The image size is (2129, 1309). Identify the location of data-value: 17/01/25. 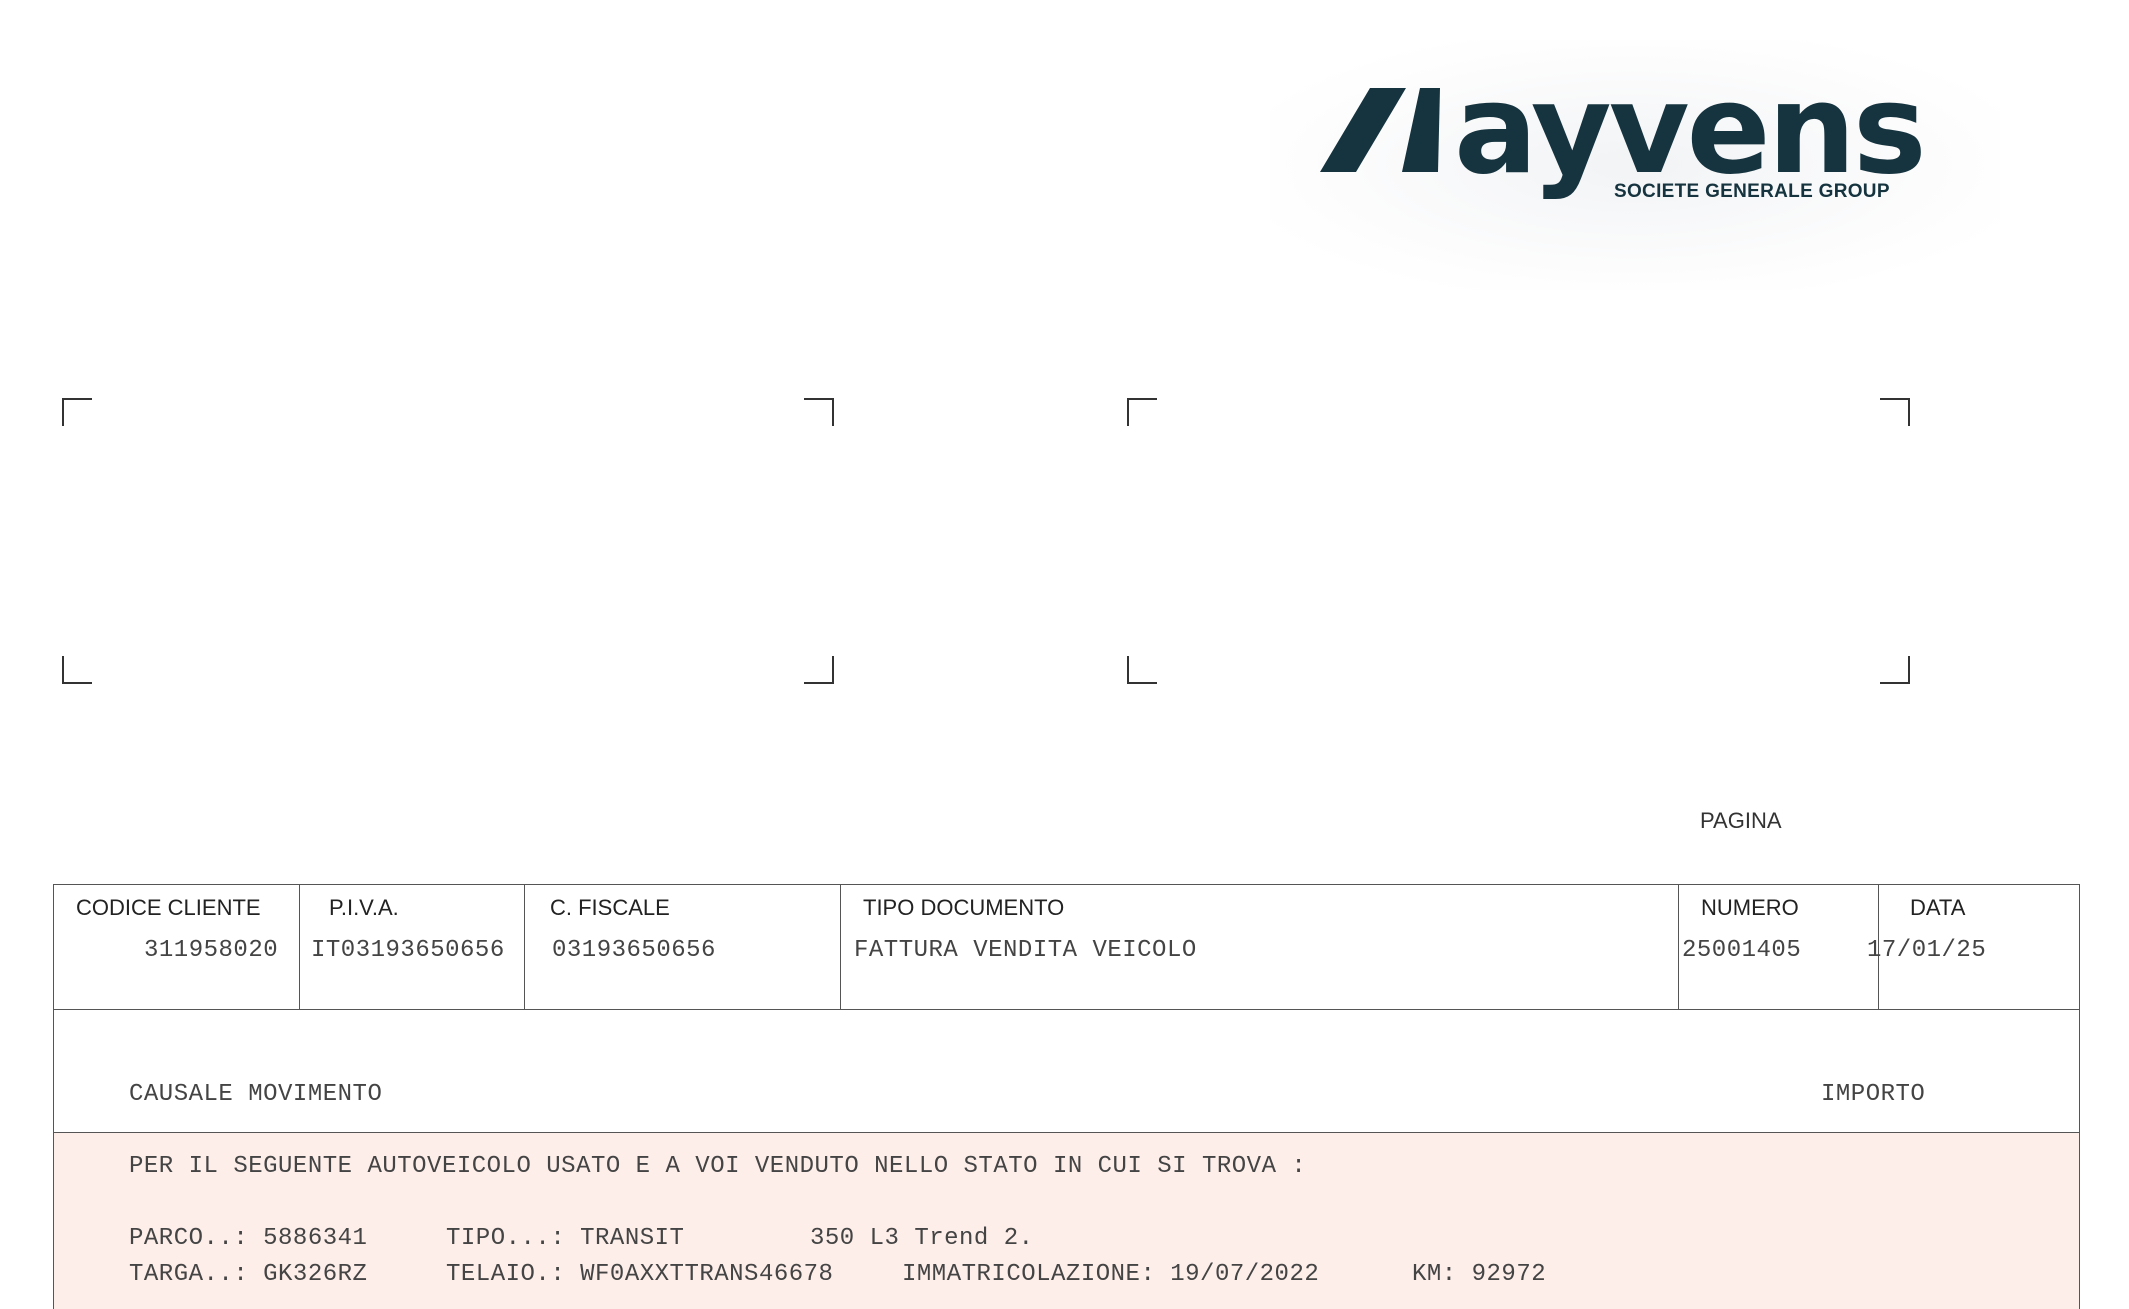
(1927, 950).